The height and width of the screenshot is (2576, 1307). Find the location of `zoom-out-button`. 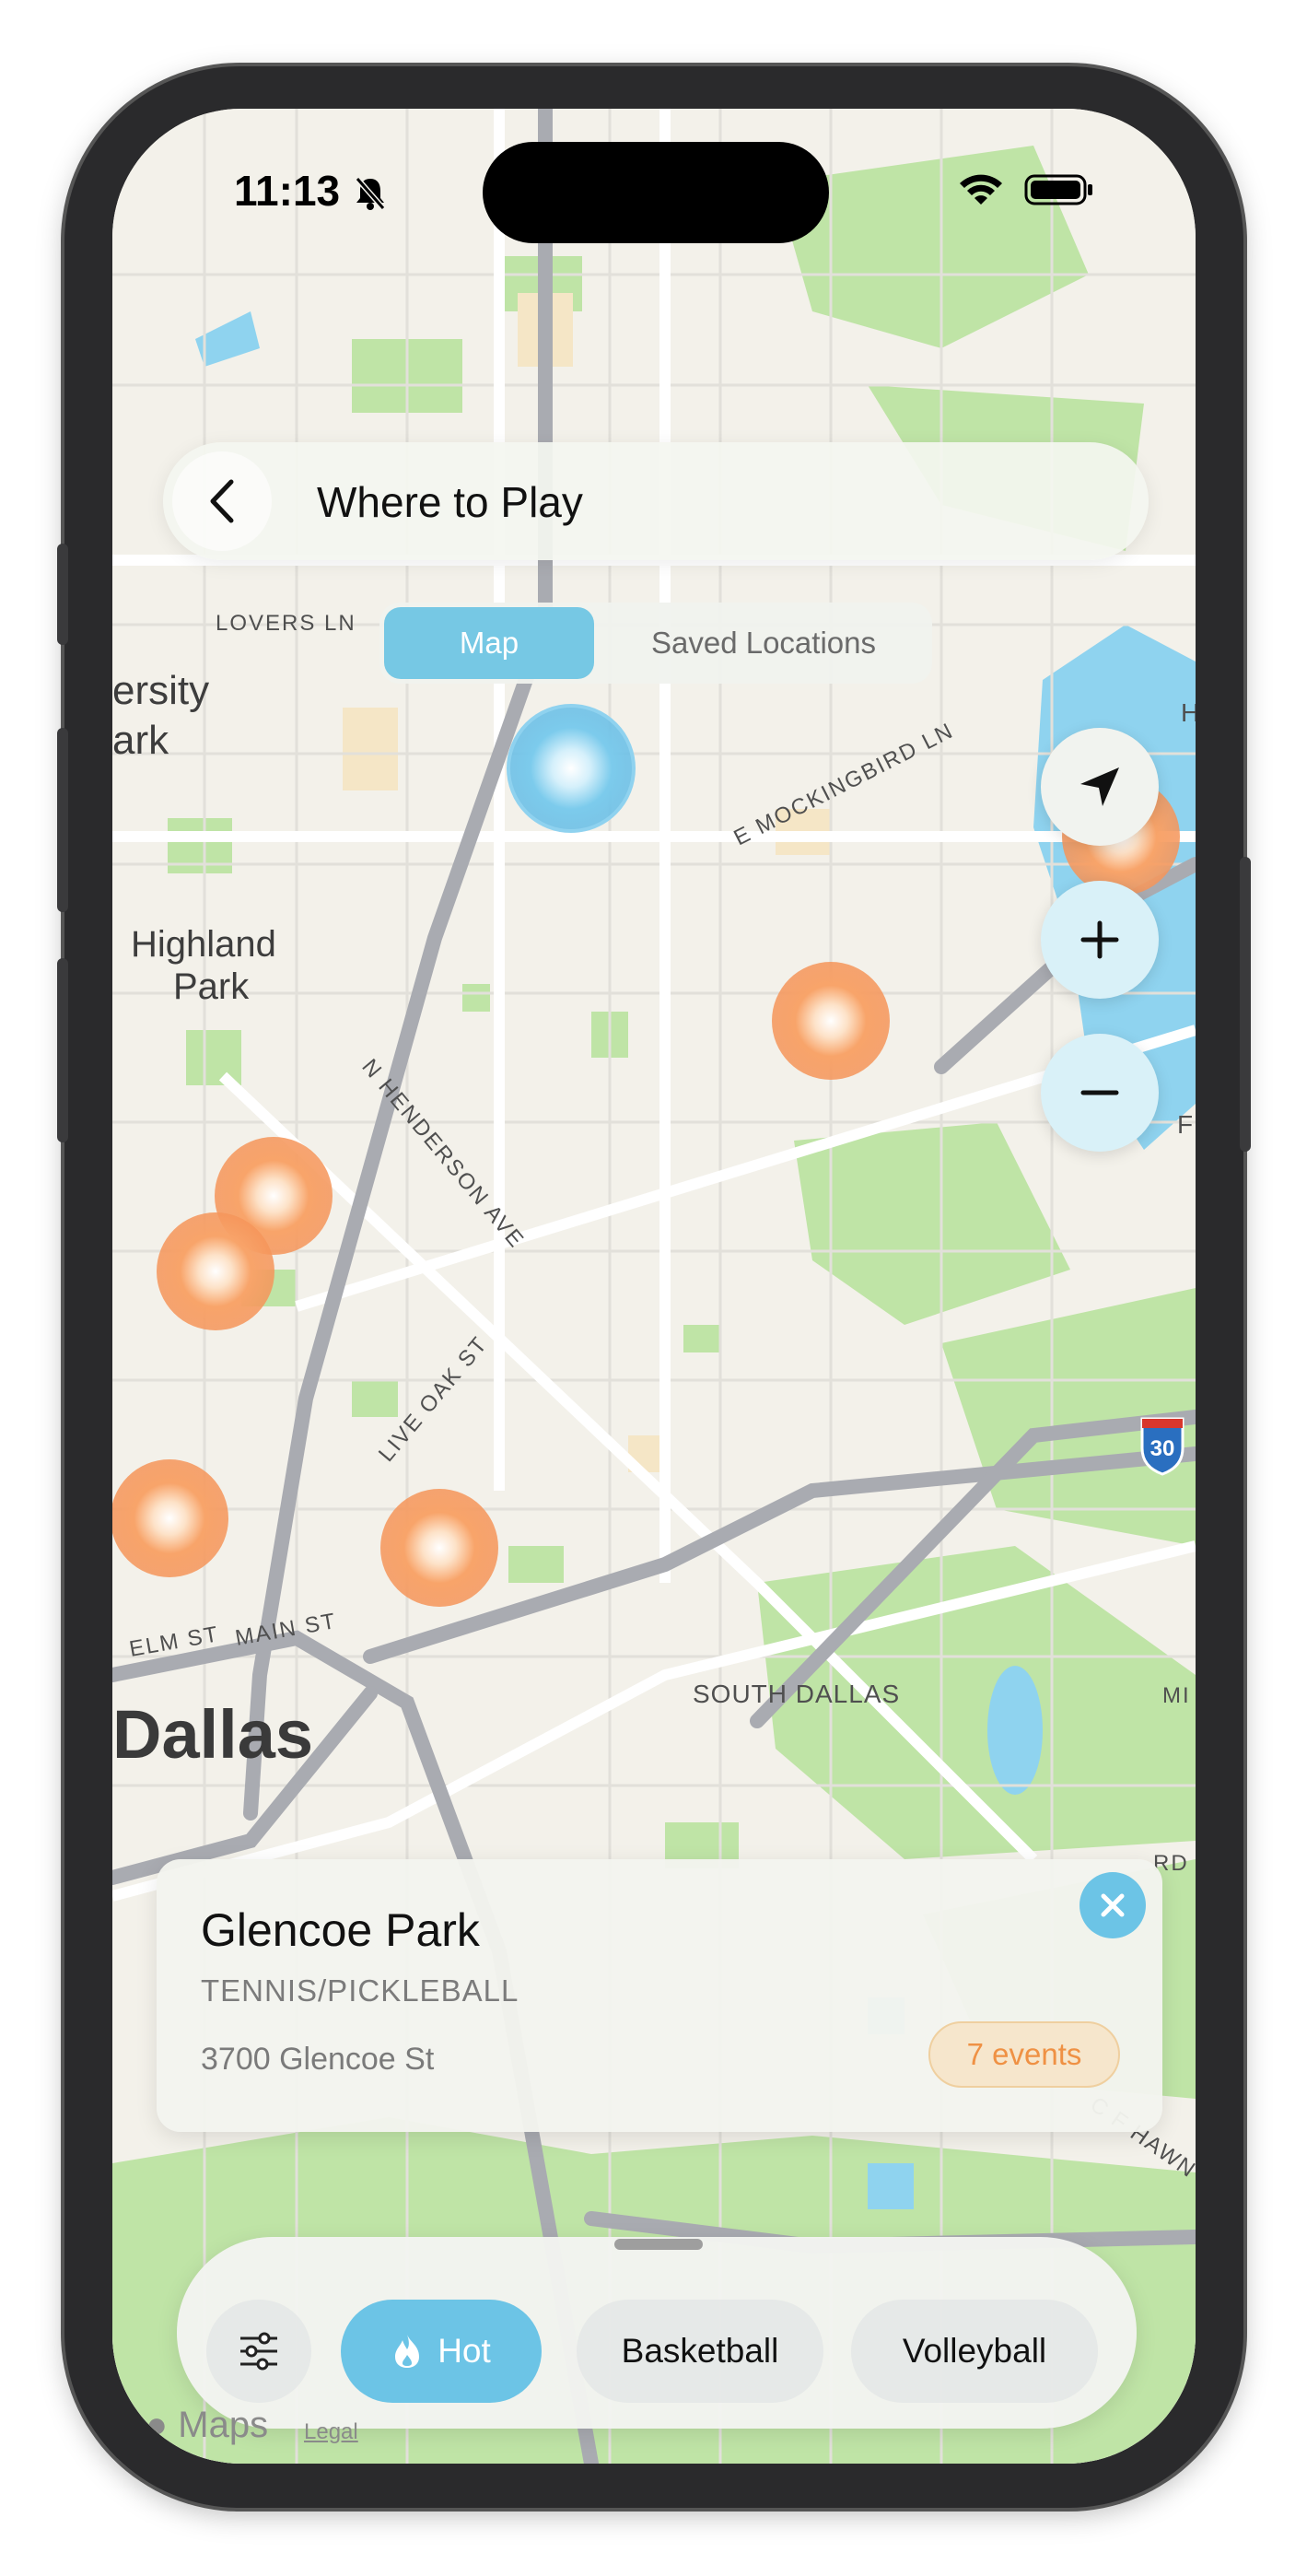

zoom-out-button is located at coordinates (1100, 1093).